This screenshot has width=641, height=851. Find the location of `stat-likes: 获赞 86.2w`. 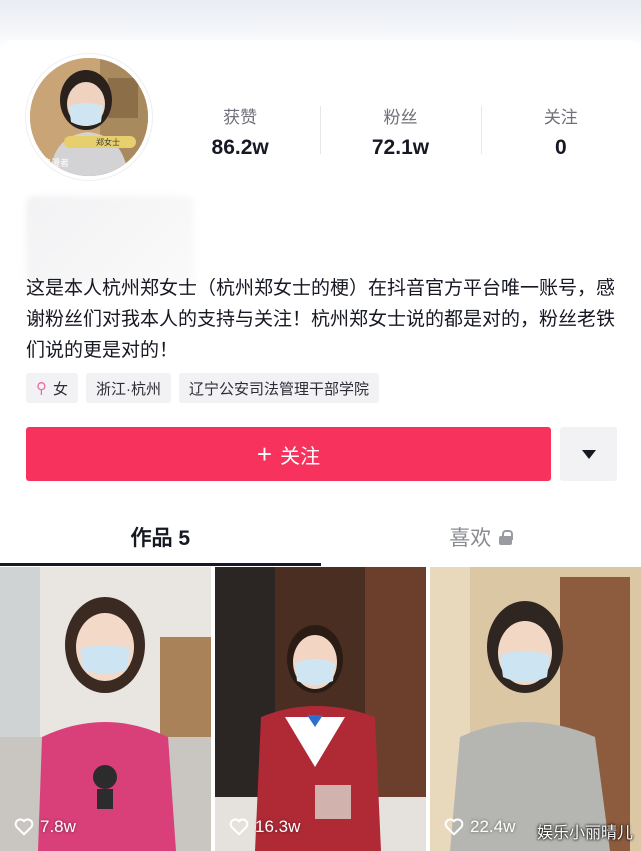

stat-likes: 获赞 86.2w is located at coordinates (240, 131).